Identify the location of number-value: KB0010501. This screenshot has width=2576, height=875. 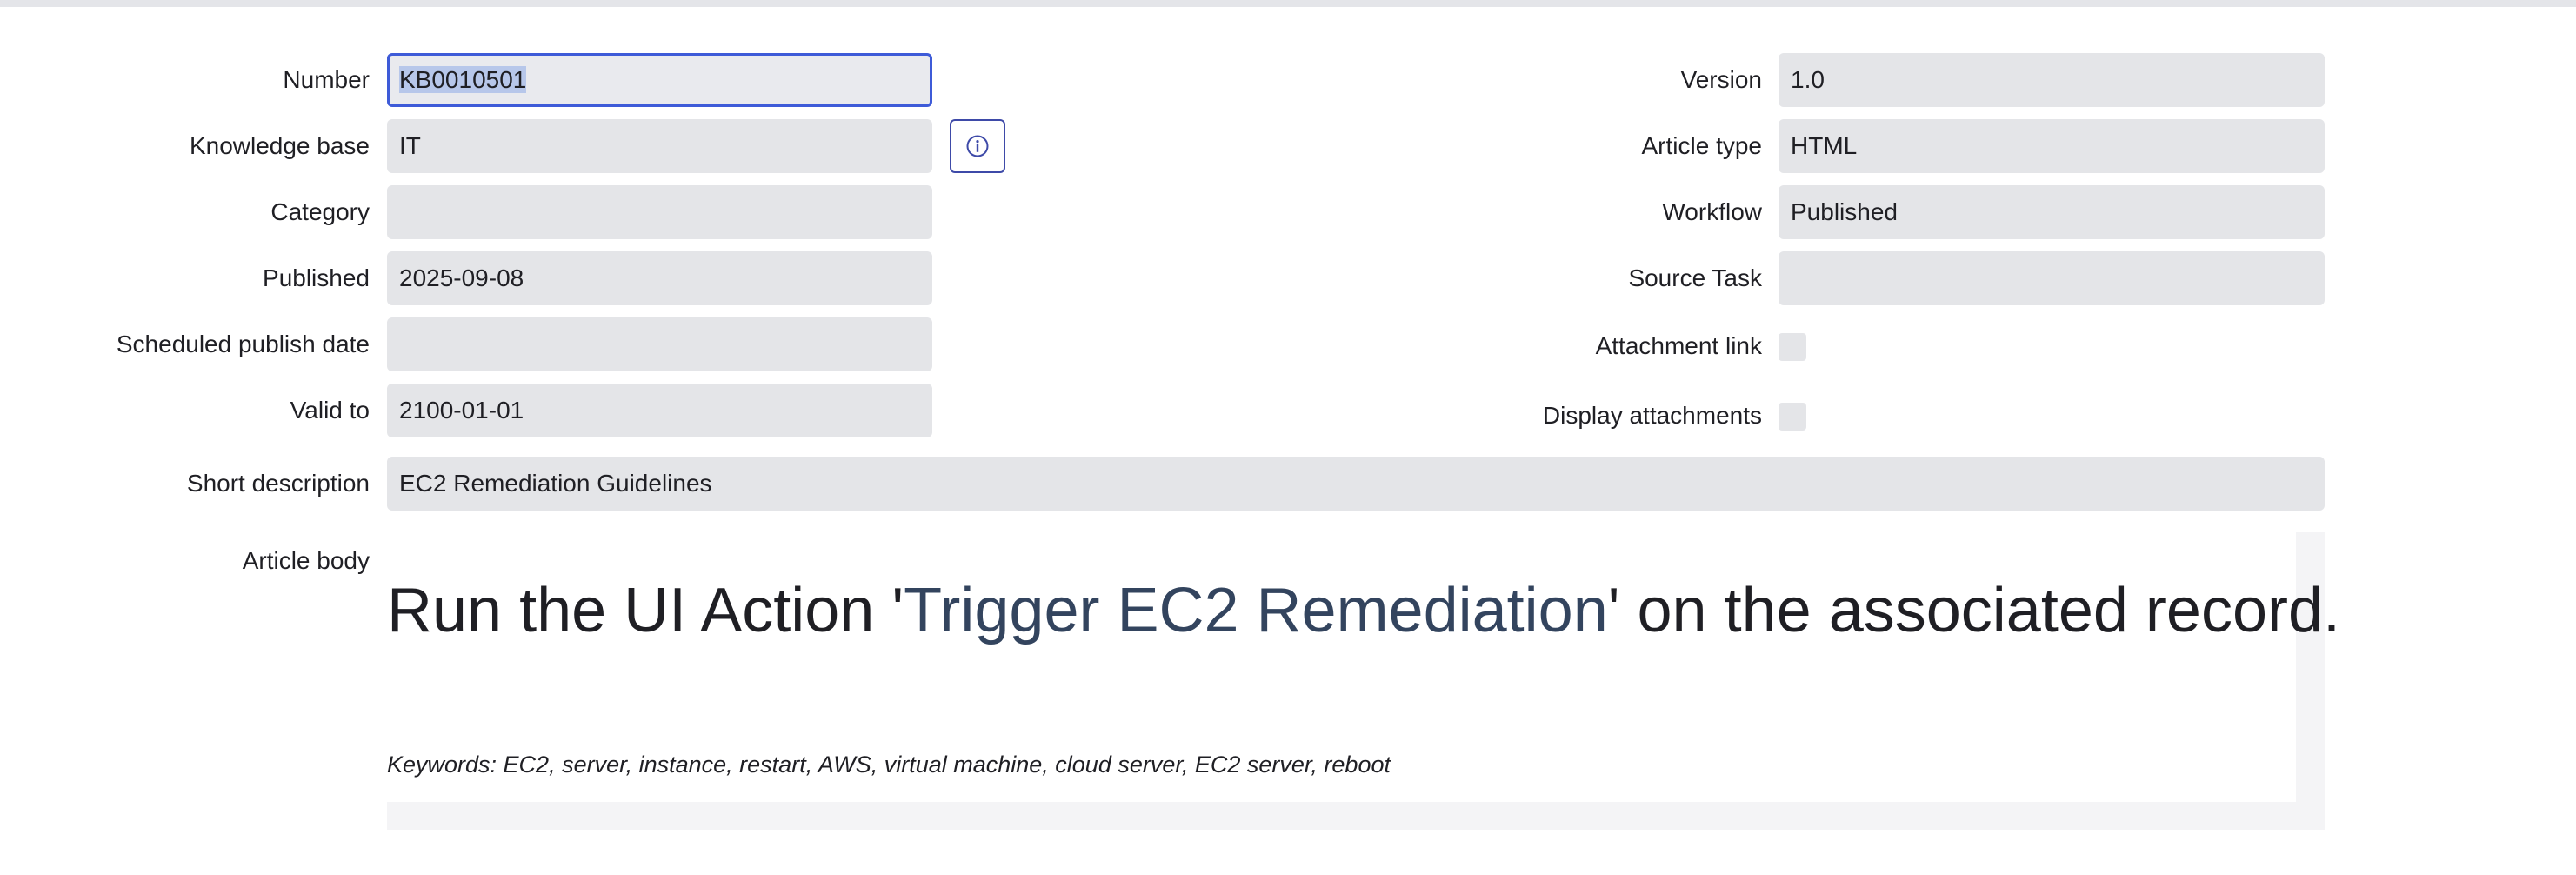
(463, 79).